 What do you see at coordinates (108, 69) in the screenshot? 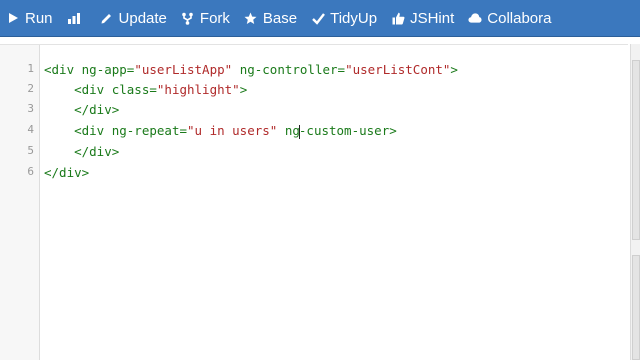
I see `code-token: ng-app=` at bounding box center [108, 69].